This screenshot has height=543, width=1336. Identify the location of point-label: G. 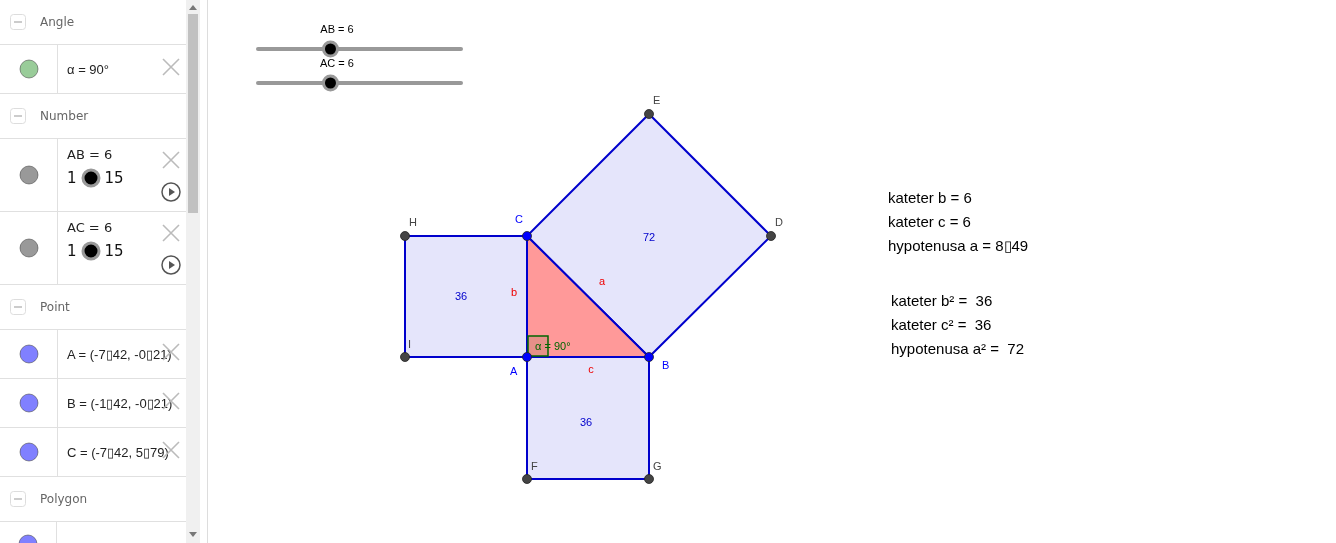
(657, 466).